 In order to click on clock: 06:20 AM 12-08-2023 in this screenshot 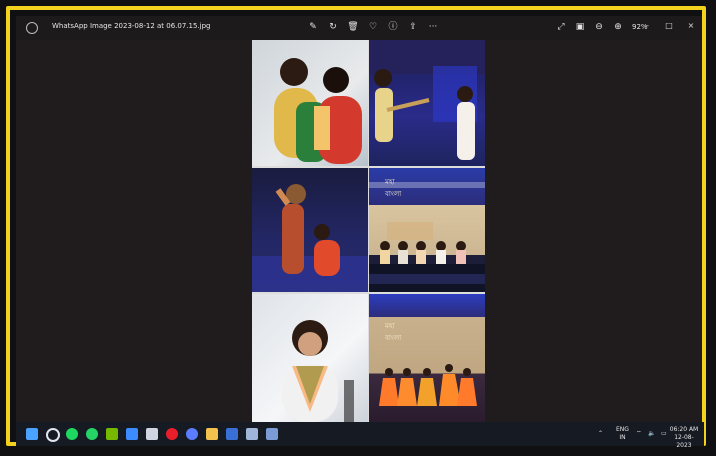, I will do `click(684, 438)`.